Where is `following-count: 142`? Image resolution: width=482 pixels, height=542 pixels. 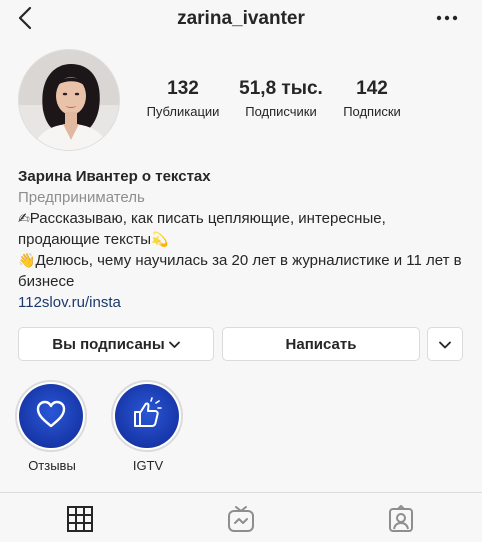 following-count: 142 is located at coordinates (372, 88).